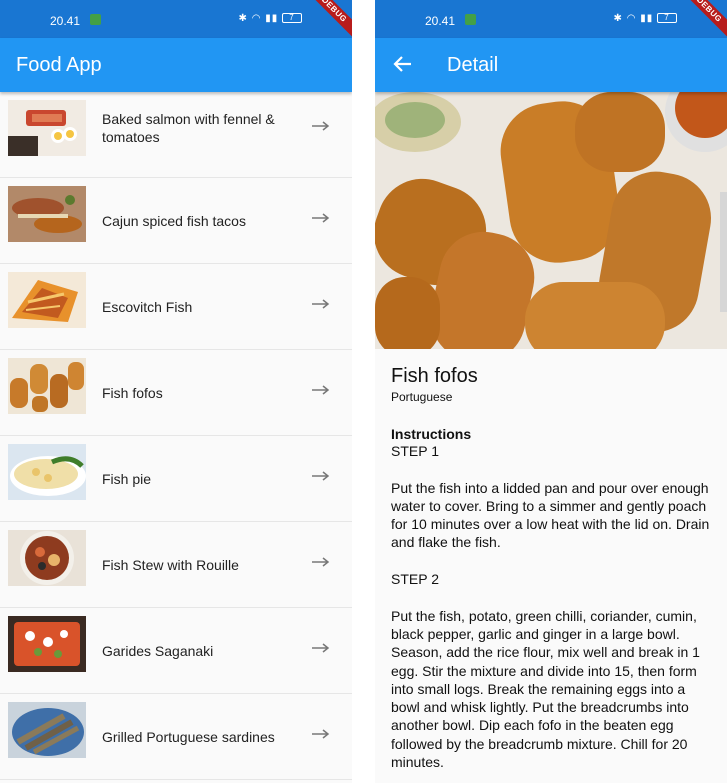 Image resolution: width=727 pixels, height=783 pixels. I want to click on food-list-item: Cajun spiced fish tacos, so click(176, 221).